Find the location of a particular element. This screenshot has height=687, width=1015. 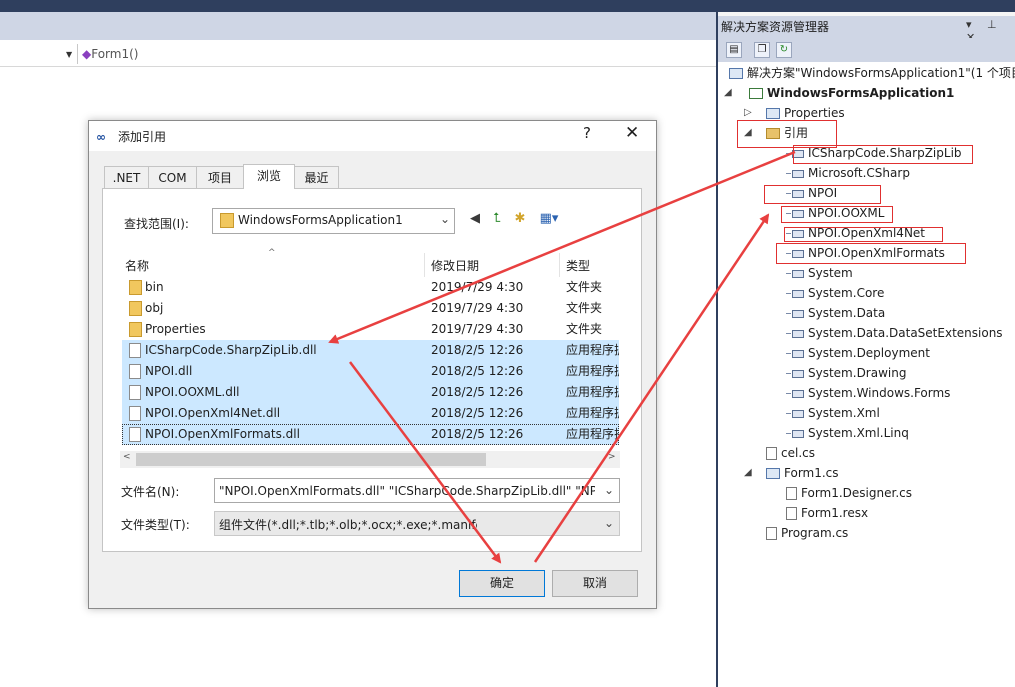

tree-item-label: Program.cs is located at coordinates (815, 533).